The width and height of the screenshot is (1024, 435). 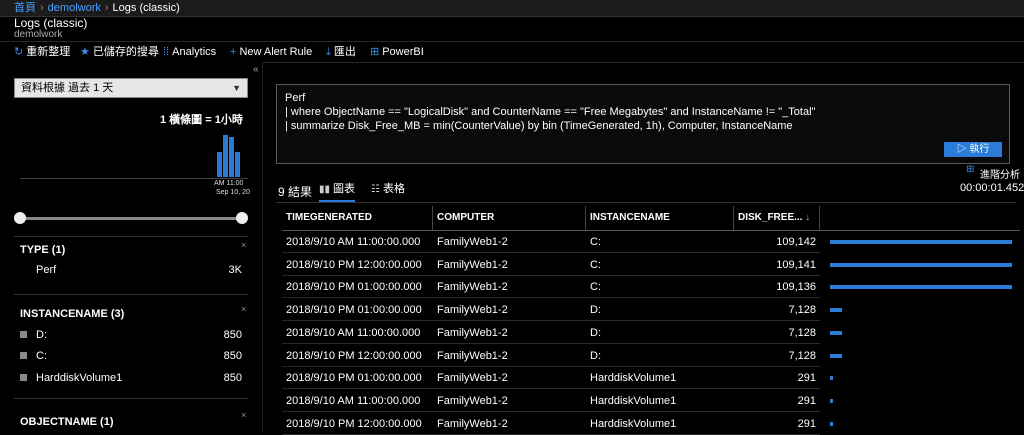 What do you see at coordinates (42, 52) in the screenshot?
I see `refresh-button: ↻ 重新整理` at bounding box center [42, 52].